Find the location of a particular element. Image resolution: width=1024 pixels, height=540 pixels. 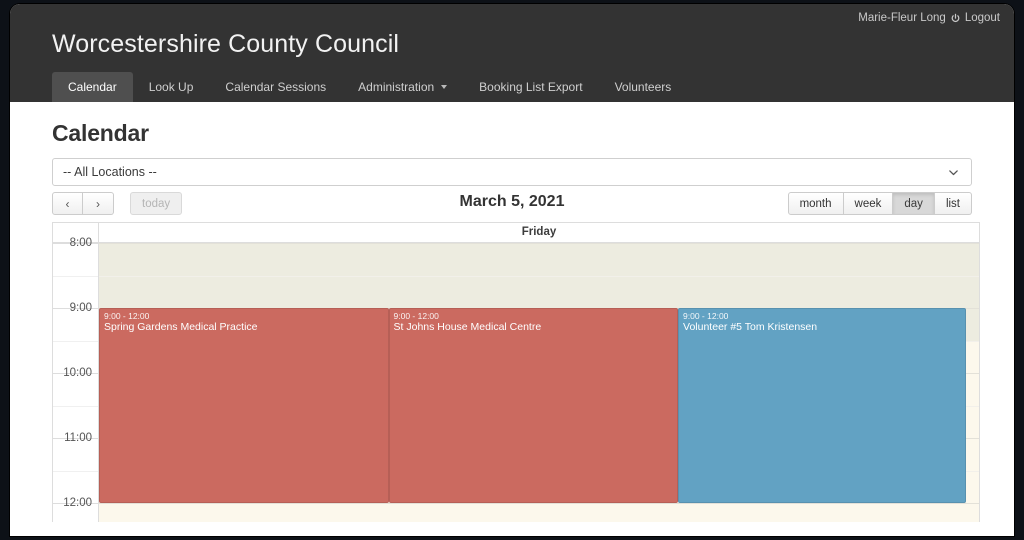

time-label: 11:00 is located at coordinates (78, 438).